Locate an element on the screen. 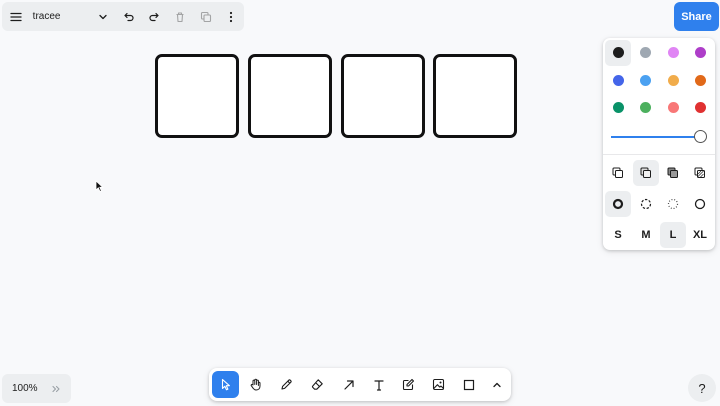 The image size is (720, 406). dash-draw-icon is located at coordinates (618, 204).